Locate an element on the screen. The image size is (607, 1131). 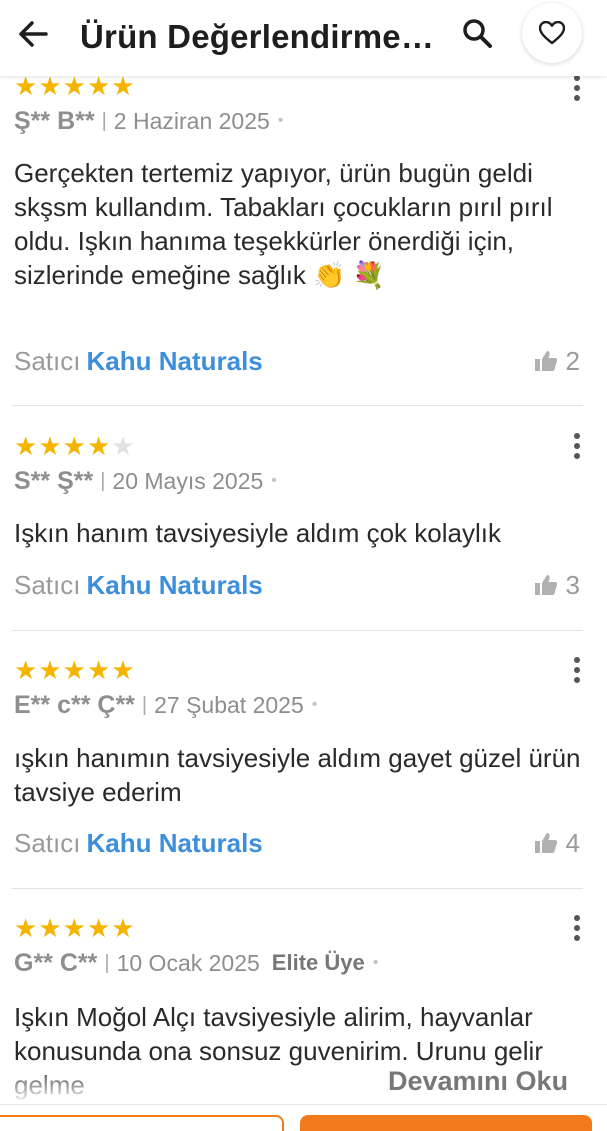
like-count: 3 is located at coordinates (572, 584).